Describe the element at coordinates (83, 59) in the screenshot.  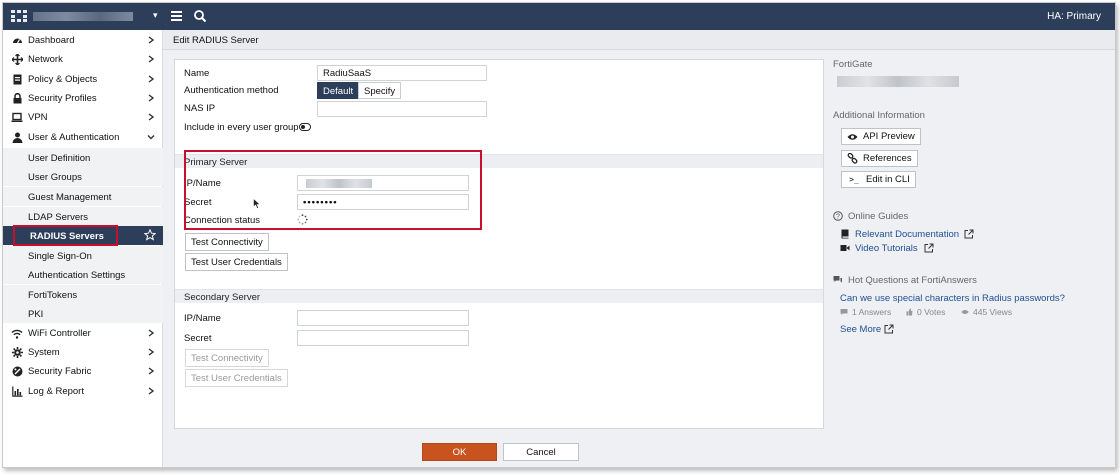
I see `sidebar-item-network: Network` at that location.